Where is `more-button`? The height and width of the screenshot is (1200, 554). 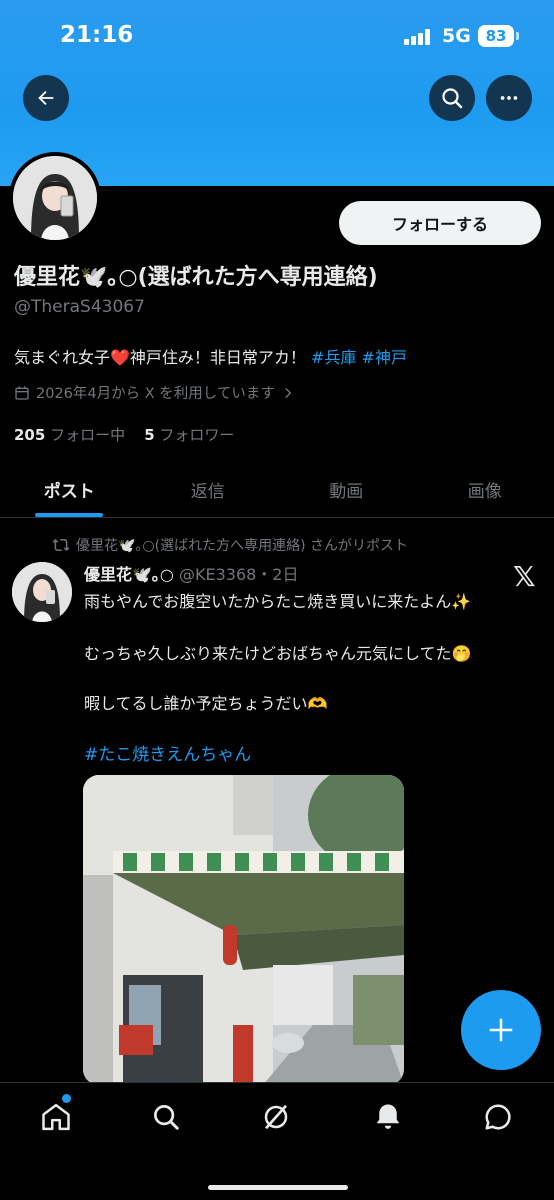
more-button is located at coordinates (509, 98).